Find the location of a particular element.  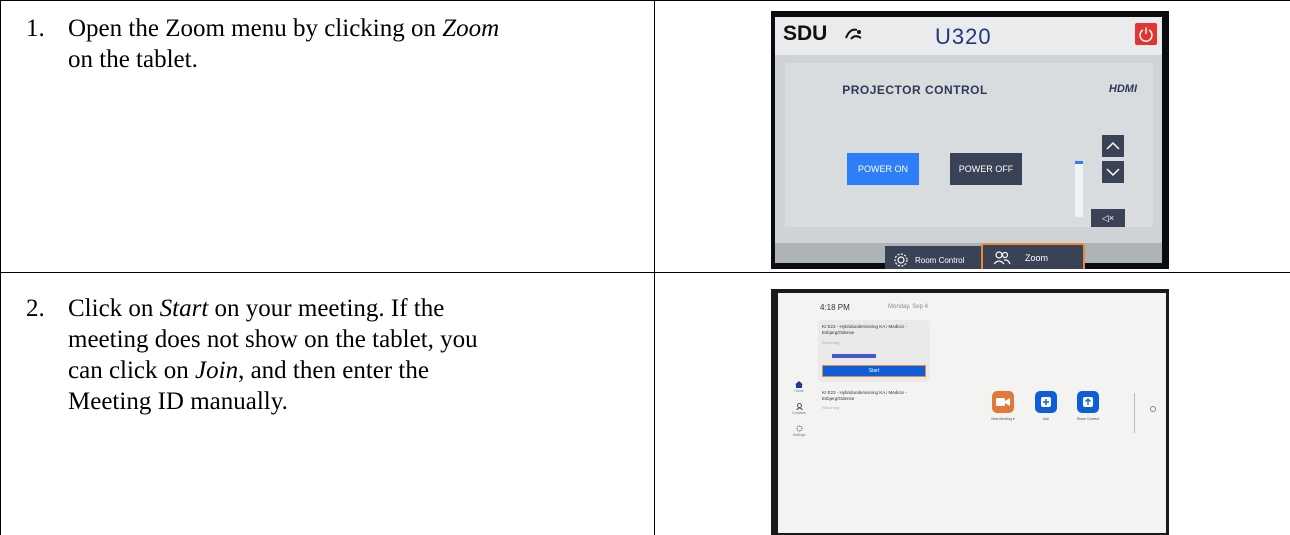

volume-up-button is located at coordinates (1113, 146).